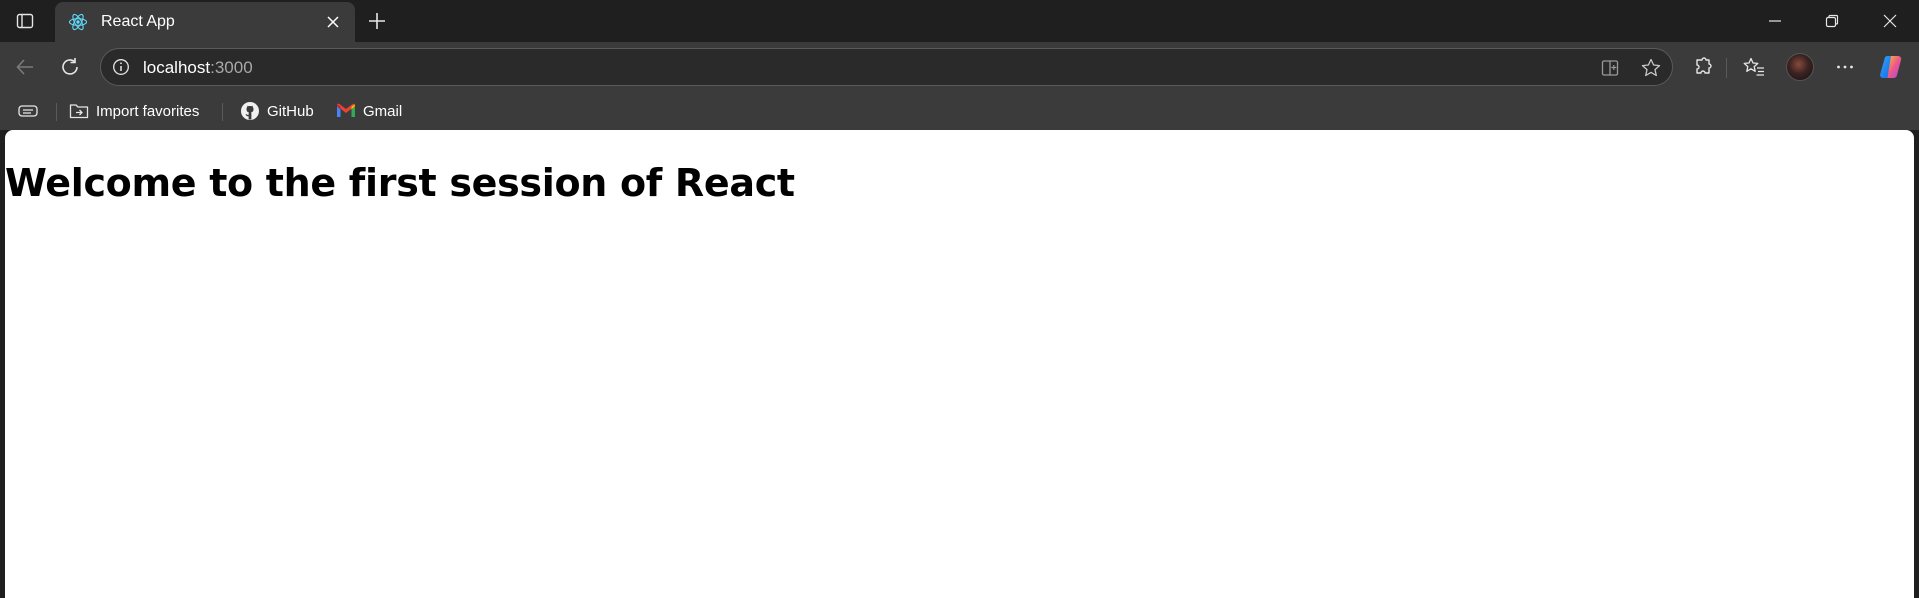 The height and width of the screenshot is (598, 1919). I want to click on profile-button, so click(1800, 67).